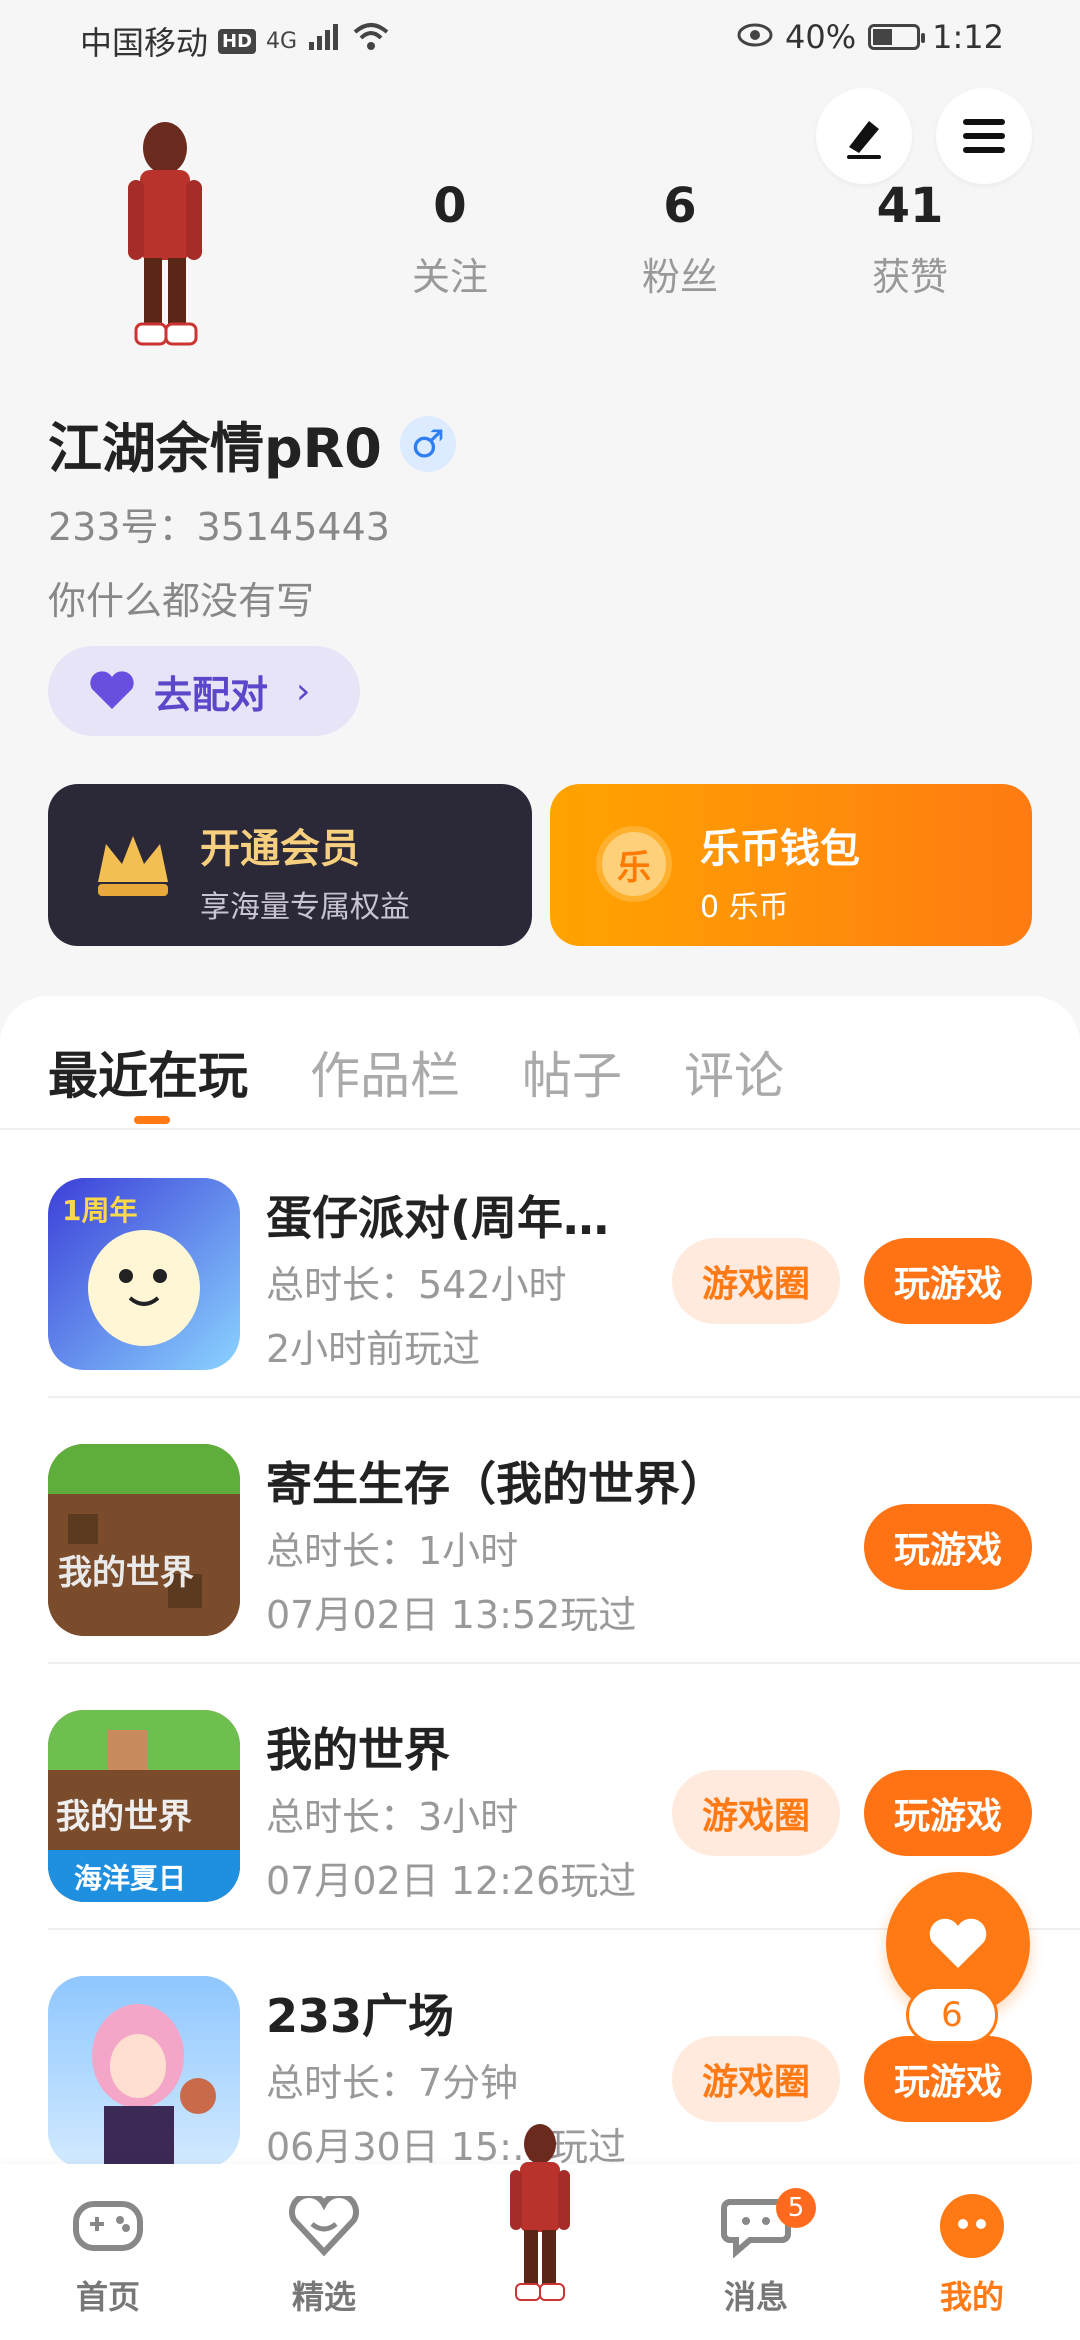 Image resolution: width=1080 pixels, height=2340 pixels. Describe the element at coordinates (392, 2083) in the screenshot. I see `game-duration: 总时长：7分钟` at that location.